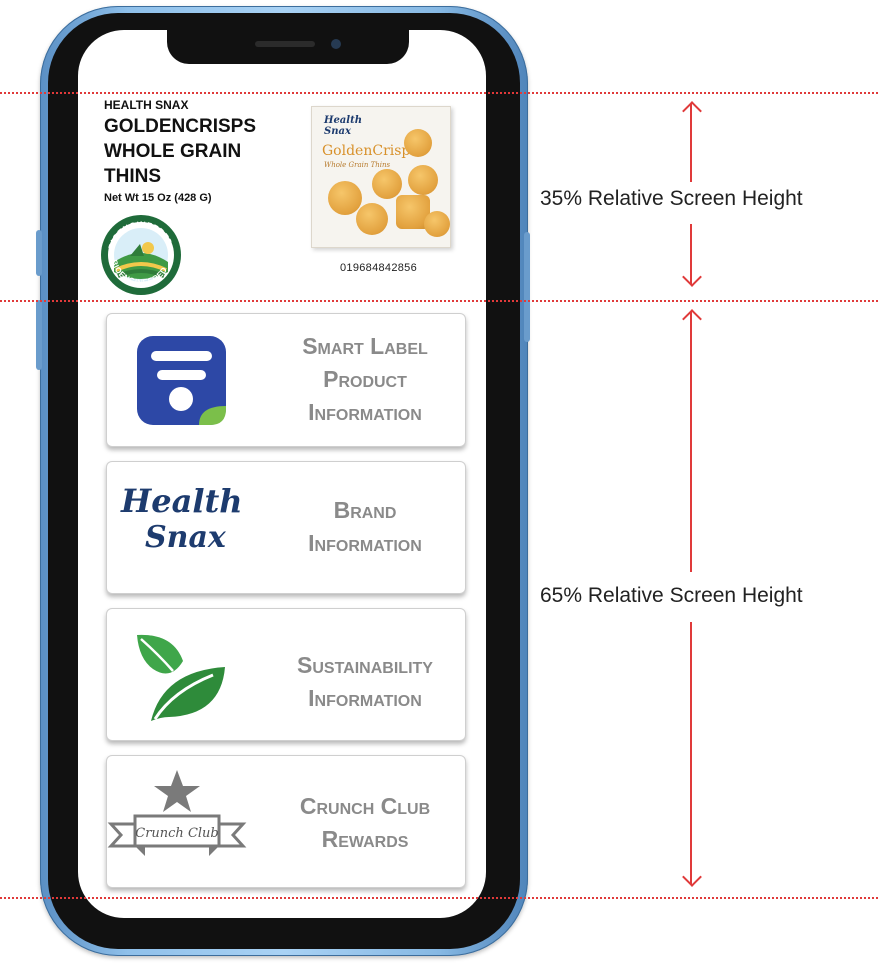 The height and width of the screenshot is (963, 878). What do you see at coordinates (336, 44) in the screenshot?
I see `front-camera` at bounding box center [336, 44].